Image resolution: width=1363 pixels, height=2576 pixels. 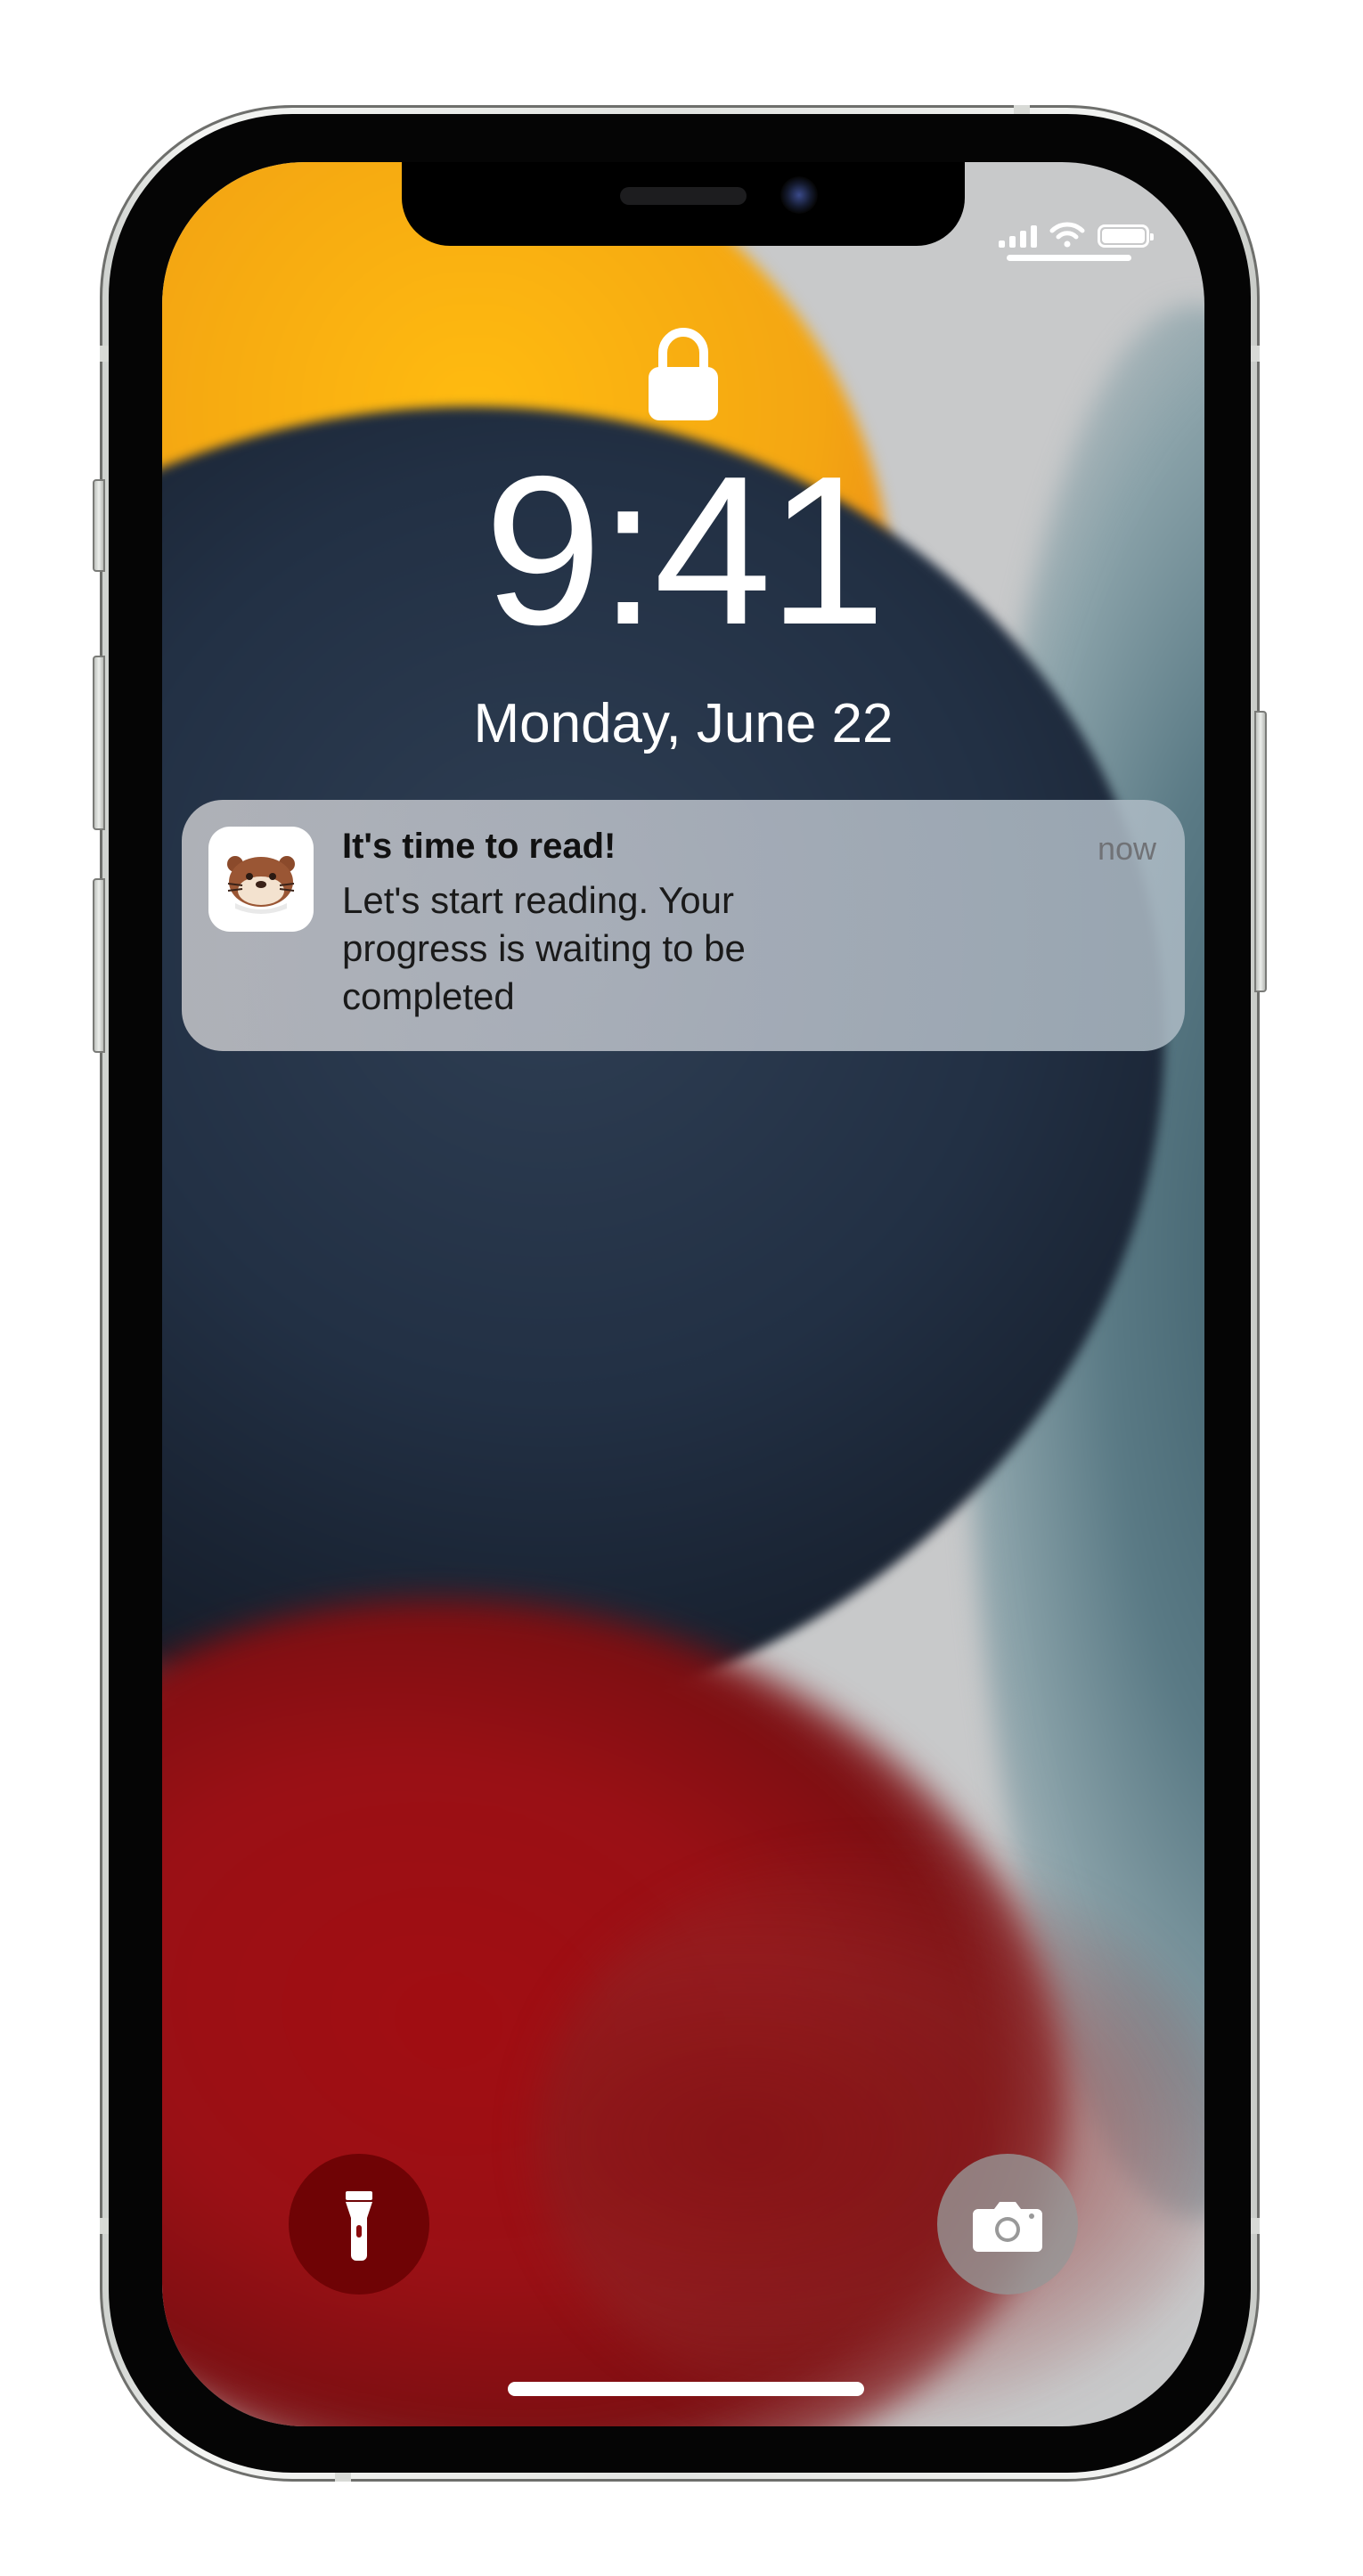 What do you see at coordinates (870, 2140) in the screenshot?
I see `wallpaper-red-tail-shape` at bounding box center [870, 2140].